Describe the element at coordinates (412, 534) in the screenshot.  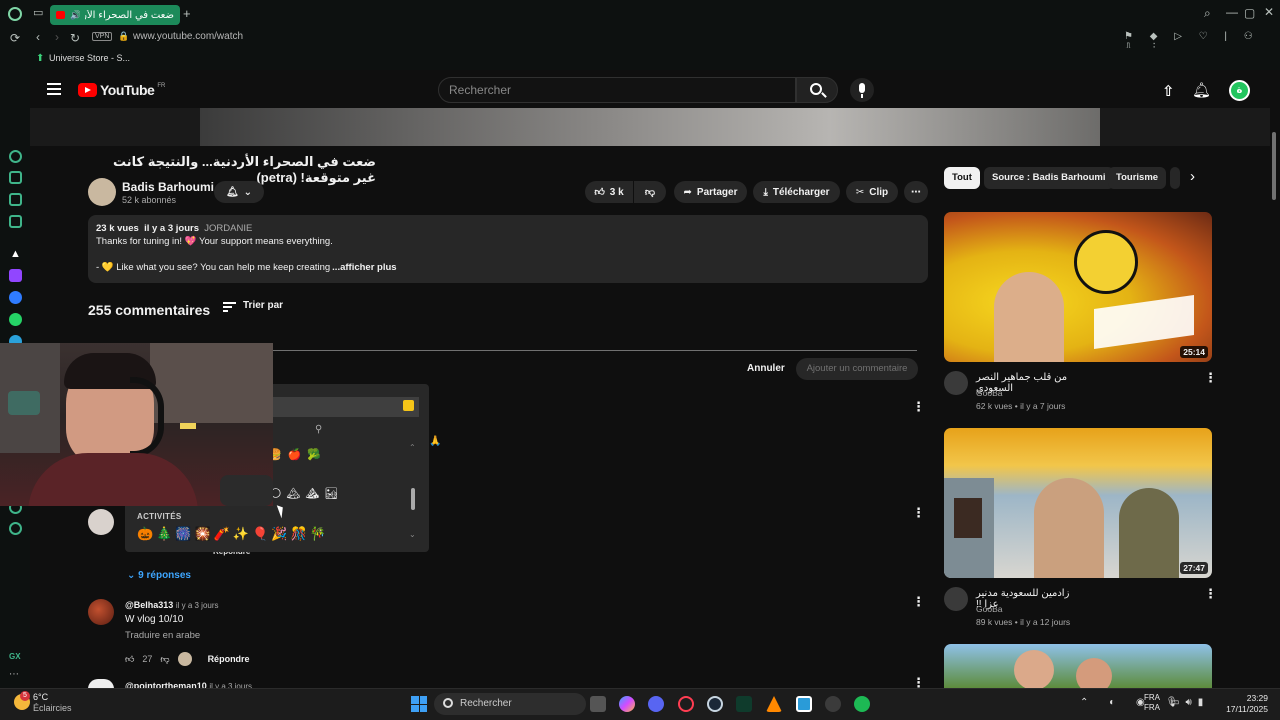
I see `emoji-scroll-down-icon: ⌄` at that location.